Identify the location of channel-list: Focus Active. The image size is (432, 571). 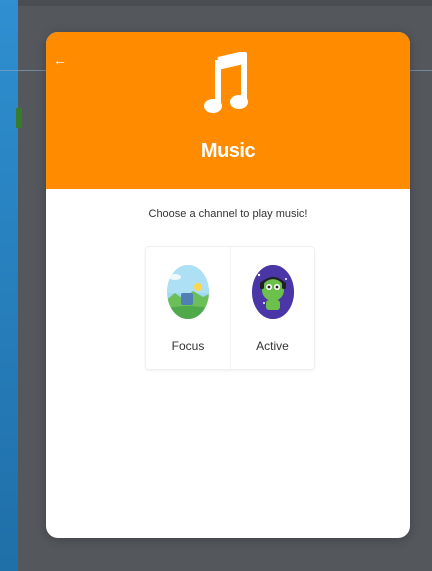
(230, 308).